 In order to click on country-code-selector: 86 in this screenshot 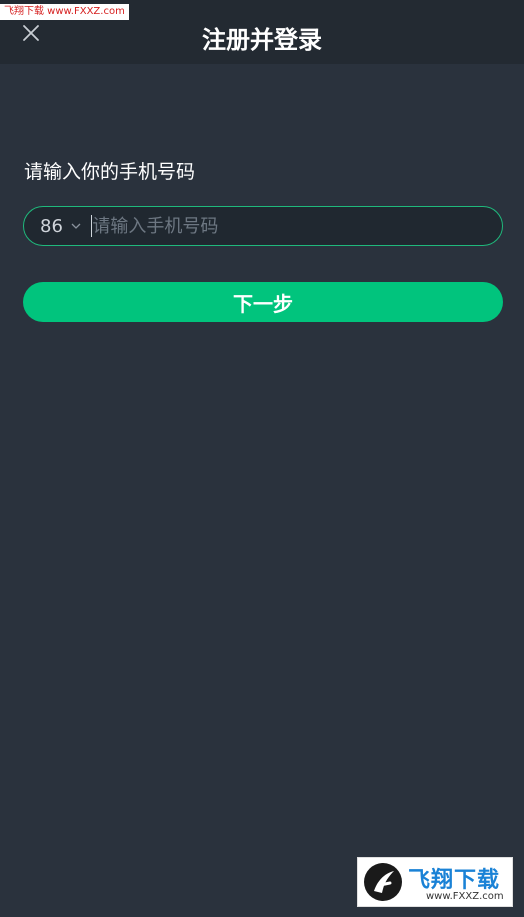, I will do `click(52, 226)`.